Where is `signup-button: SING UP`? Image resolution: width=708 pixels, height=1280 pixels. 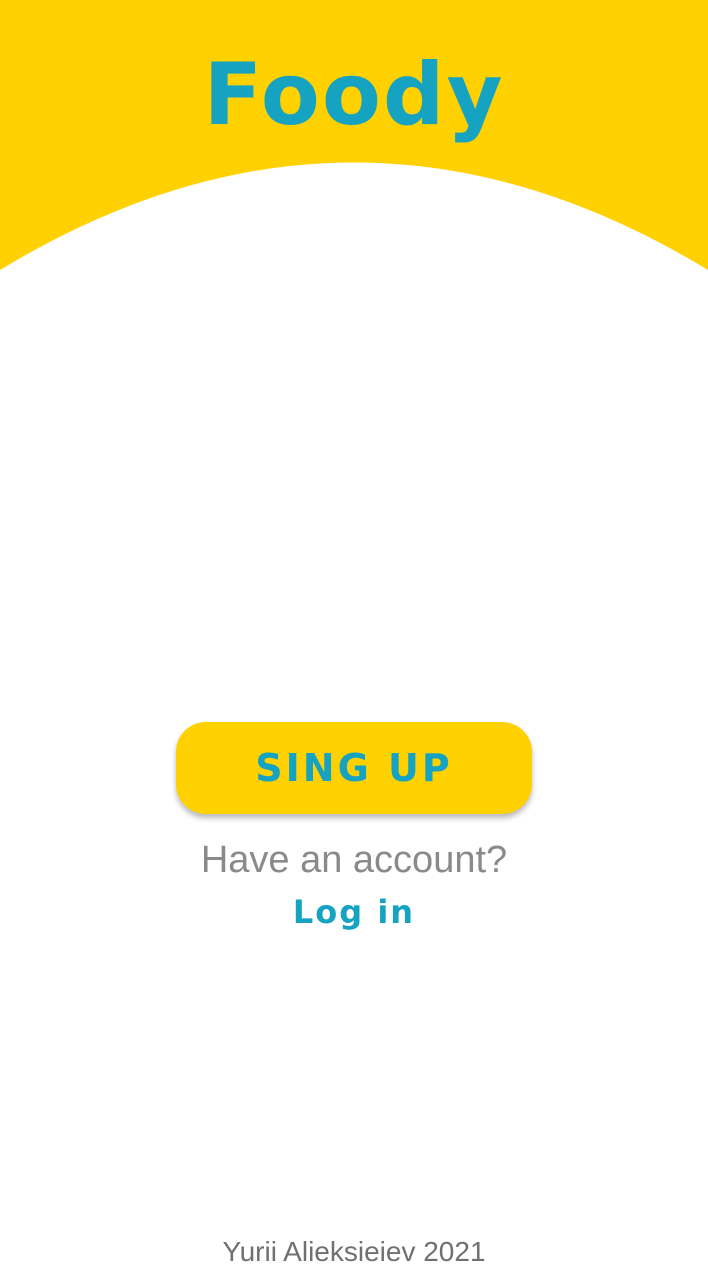 signup-button: SING UP is located at coordinates (354, 768).